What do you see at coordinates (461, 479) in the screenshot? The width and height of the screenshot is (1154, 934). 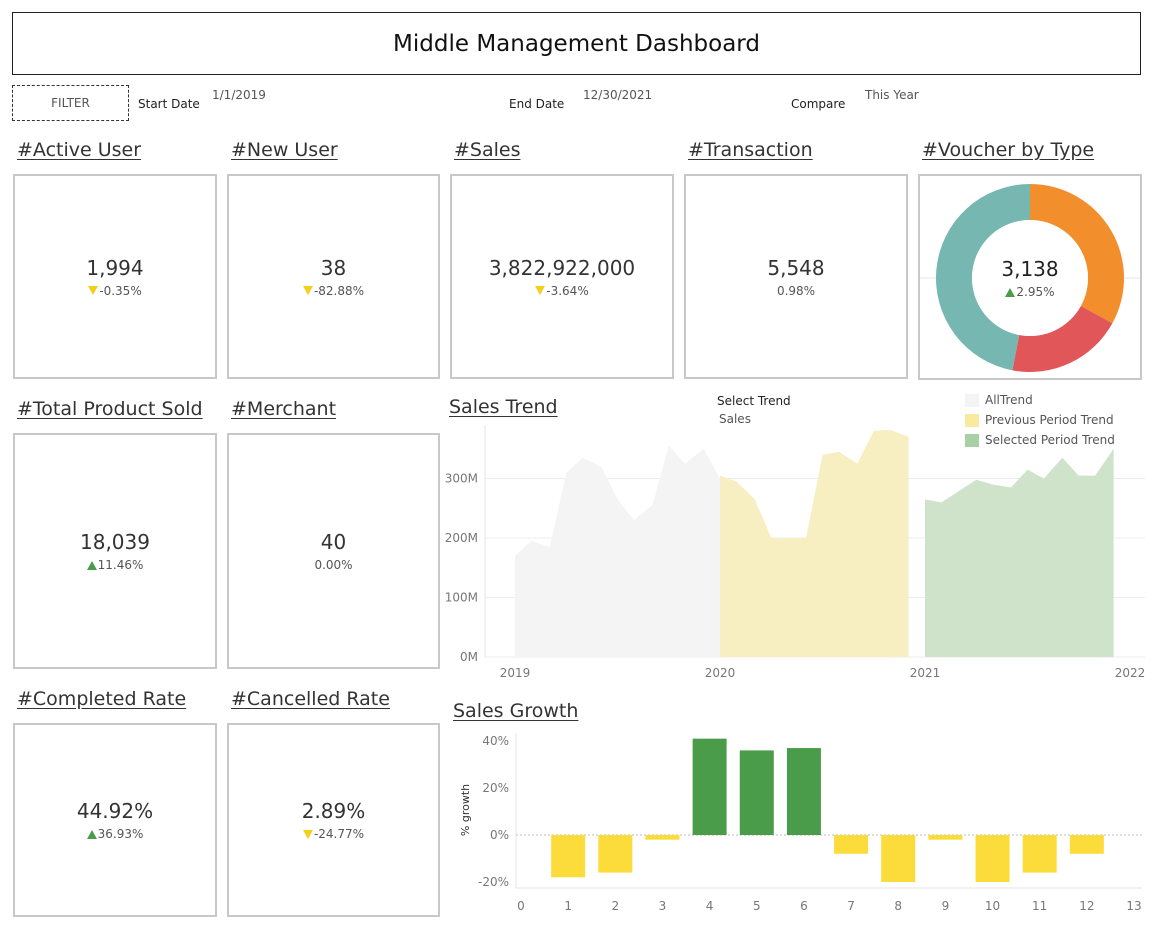 I see `y-tick-label: 300M` at bounding box center [461, 479].